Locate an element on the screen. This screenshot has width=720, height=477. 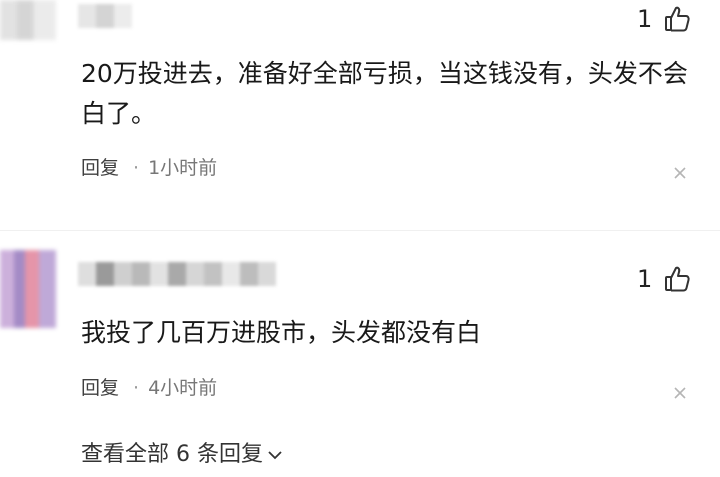
comment-meta: 回复 · 1小时前 is located at coordinates (149, 168).